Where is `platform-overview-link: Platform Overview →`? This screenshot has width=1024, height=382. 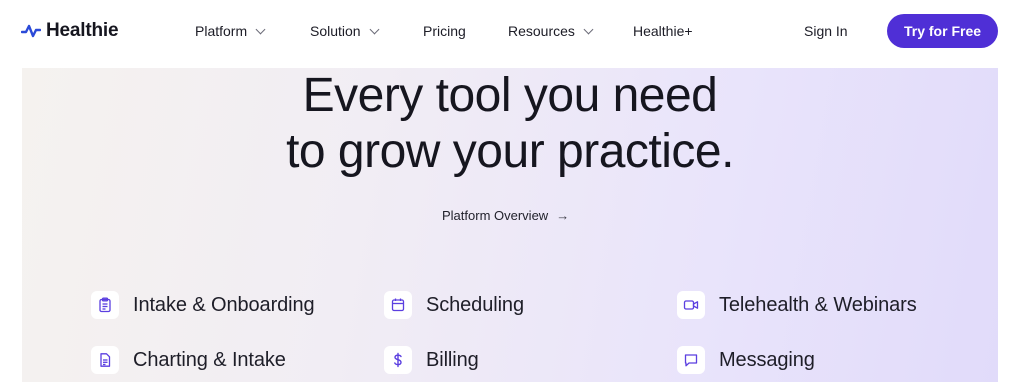 platform-overview-link: Platform Overview → is located at coordinates (505, 215).